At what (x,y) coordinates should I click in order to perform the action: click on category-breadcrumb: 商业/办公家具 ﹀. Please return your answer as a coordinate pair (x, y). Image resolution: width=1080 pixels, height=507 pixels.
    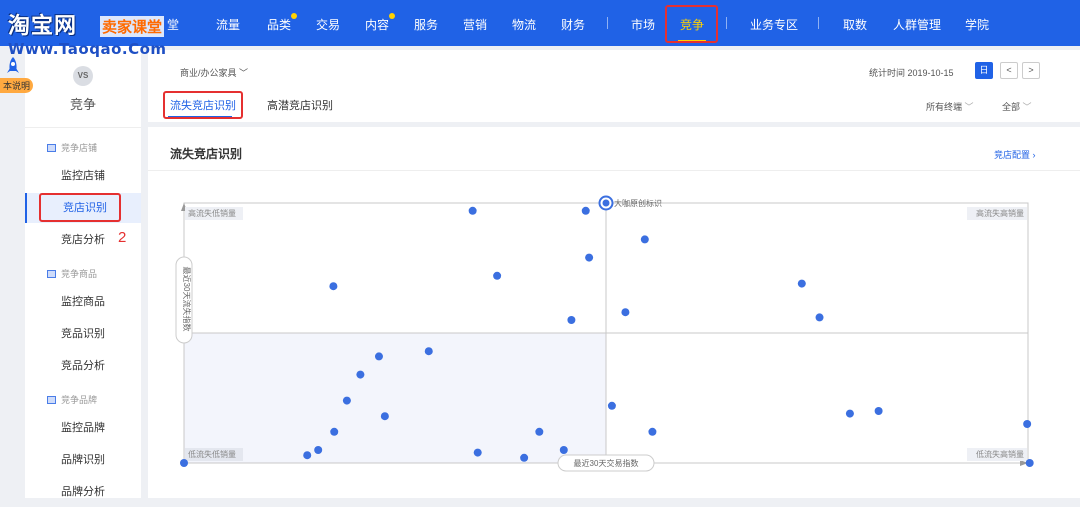
    Looking at the image, I should click on (214, 72).